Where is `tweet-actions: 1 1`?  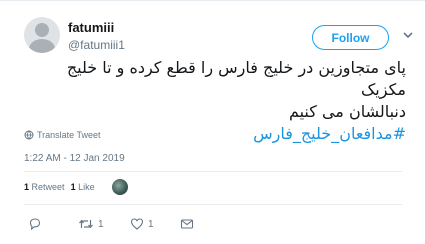
tweet-actions: 1 1 is located at coordinates (212, 226).